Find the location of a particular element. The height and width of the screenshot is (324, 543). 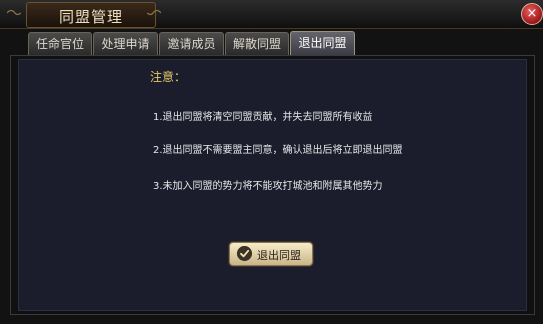

close-icon: × is located at coordinates (532, 13).